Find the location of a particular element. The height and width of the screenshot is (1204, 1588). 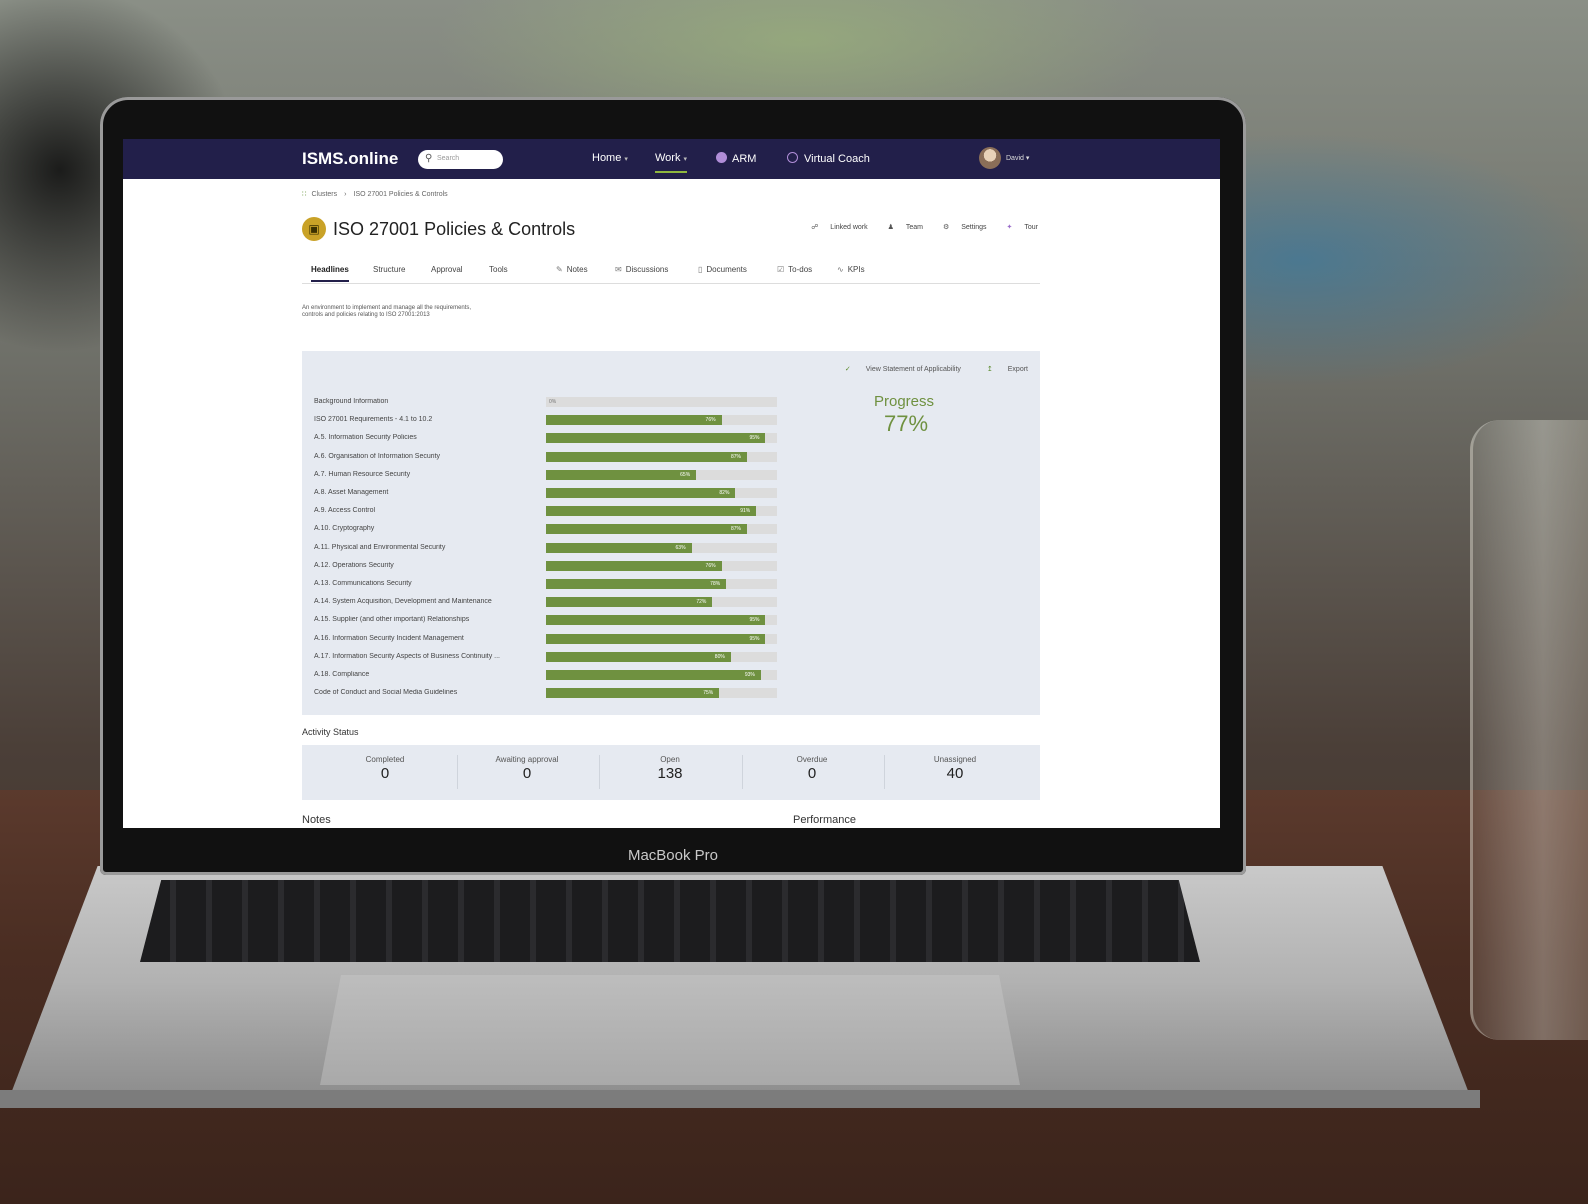

progress-bar-track: 0% is located at coordinates (661, 402).